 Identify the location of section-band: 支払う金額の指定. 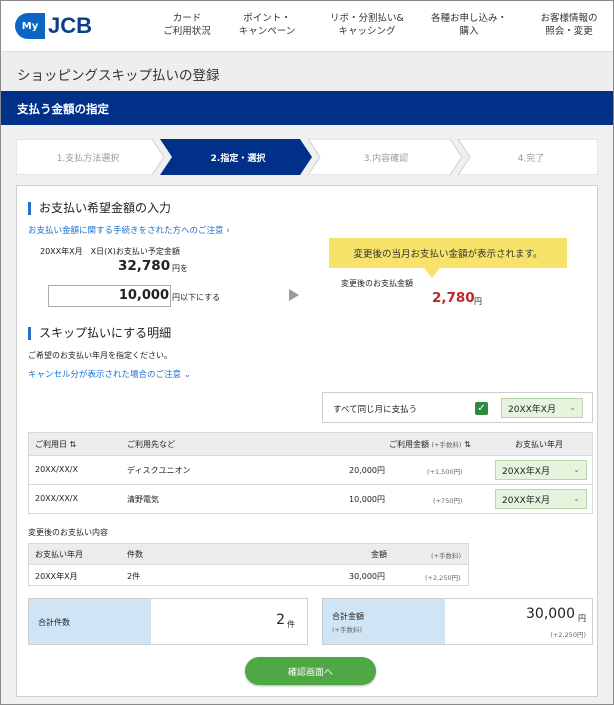
(307, 108).